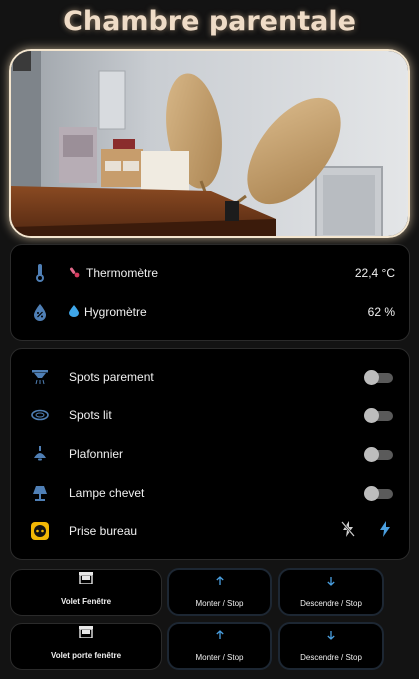 The width and height of the screenshot is (419, 679). I want to click on power-socket-icon, so click(40, 531).